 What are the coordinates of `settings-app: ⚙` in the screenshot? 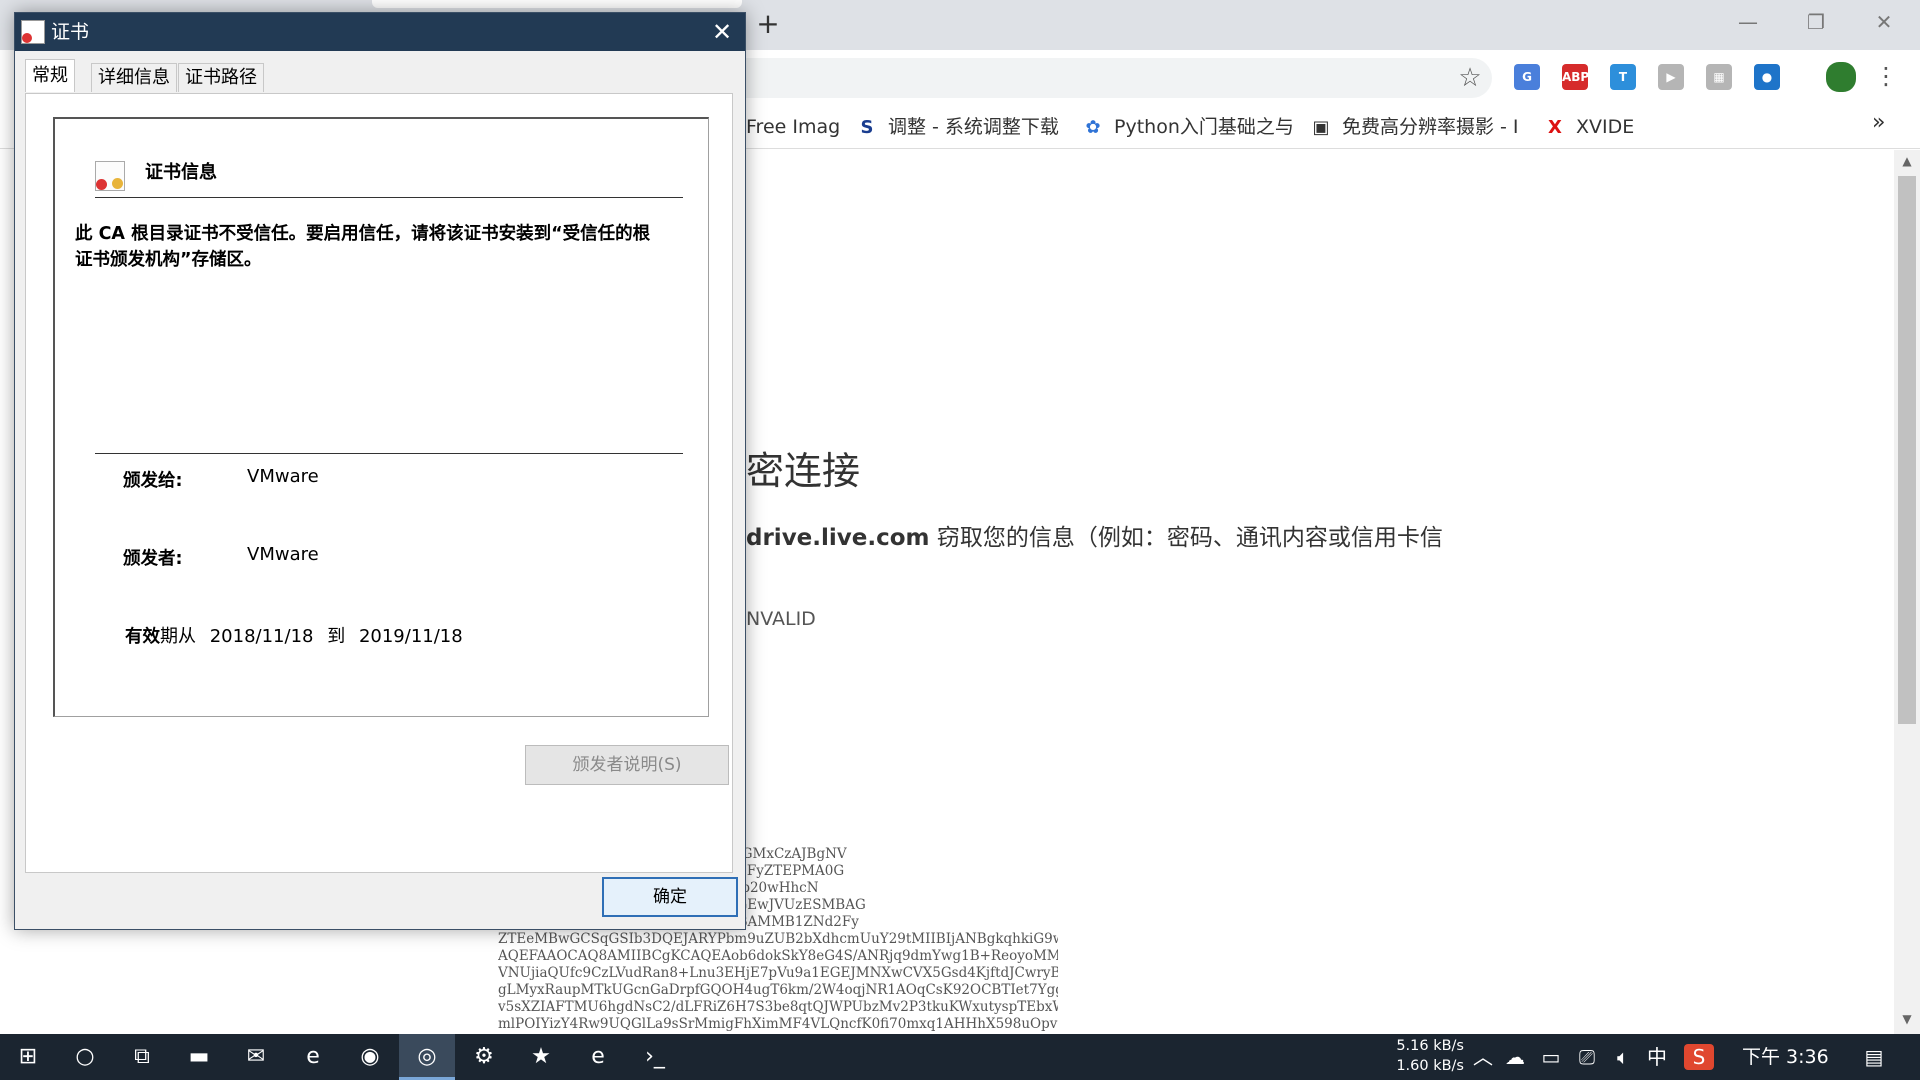 It's located at (484, 1057).